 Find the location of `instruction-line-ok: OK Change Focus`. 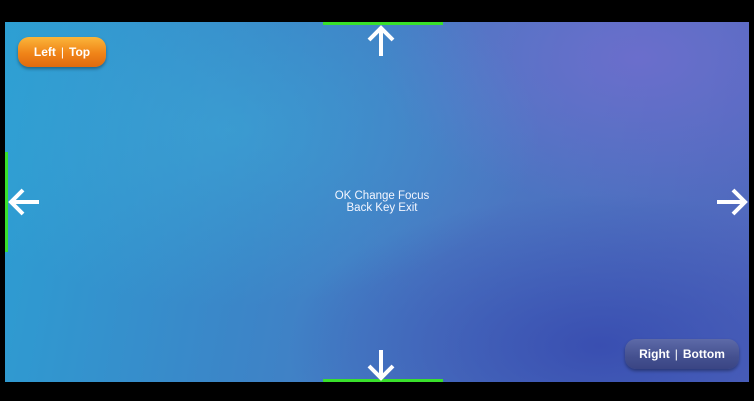

instruction-line-ok: OK Change Focus is located at coordinates (382, 196).